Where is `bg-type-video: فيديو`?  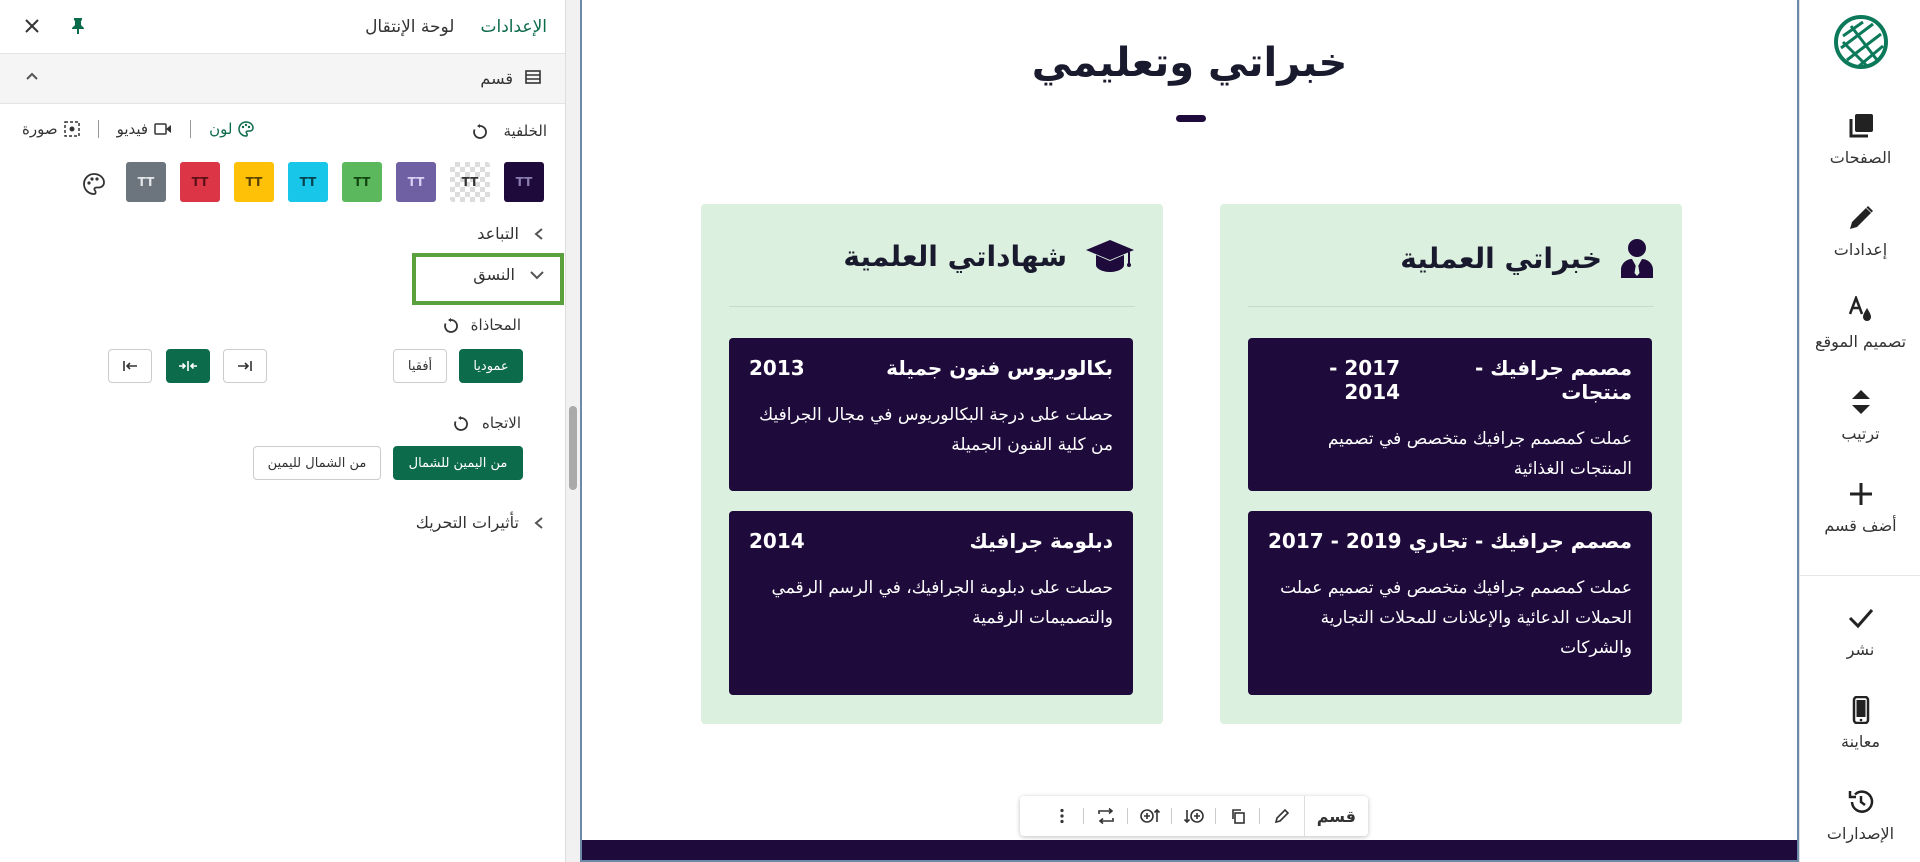 bg-type-video: فيديو is located at coordinates (145, 129).